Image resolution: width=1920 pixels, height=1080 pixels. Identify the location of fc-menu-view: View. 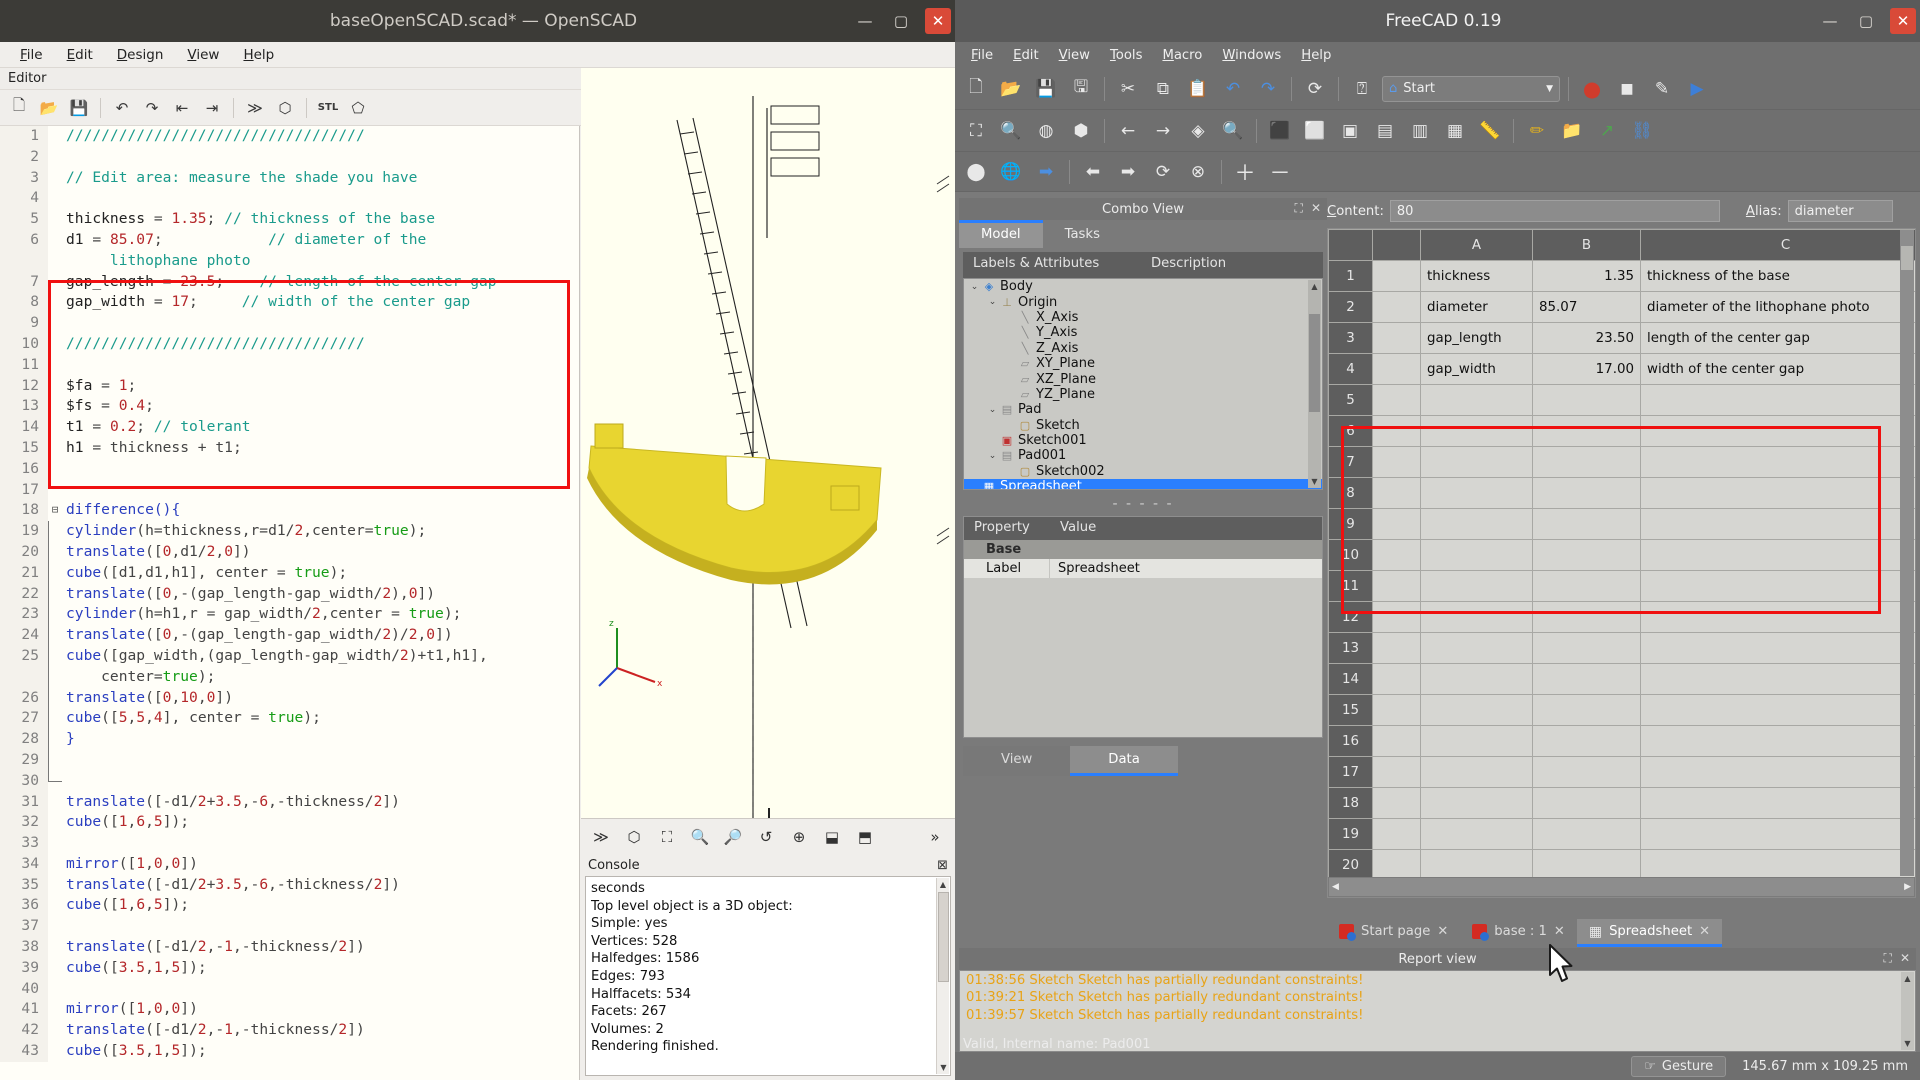
(1074, 55).